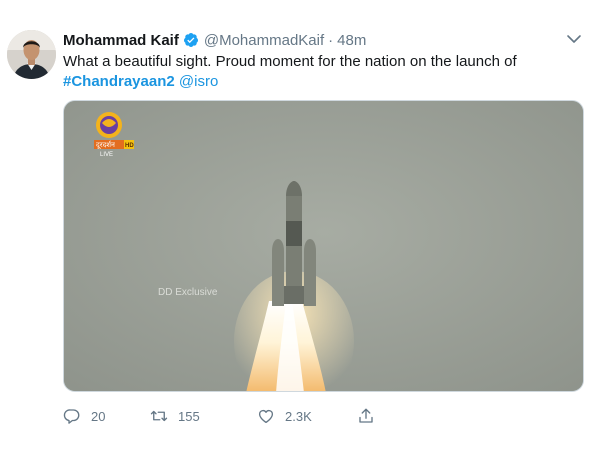 This screenshot has width=600, height=450. What do you see at coordinates (106, 155) in the screenshot?
I see `live-label: LIVE` at bounding box center [106, 155].